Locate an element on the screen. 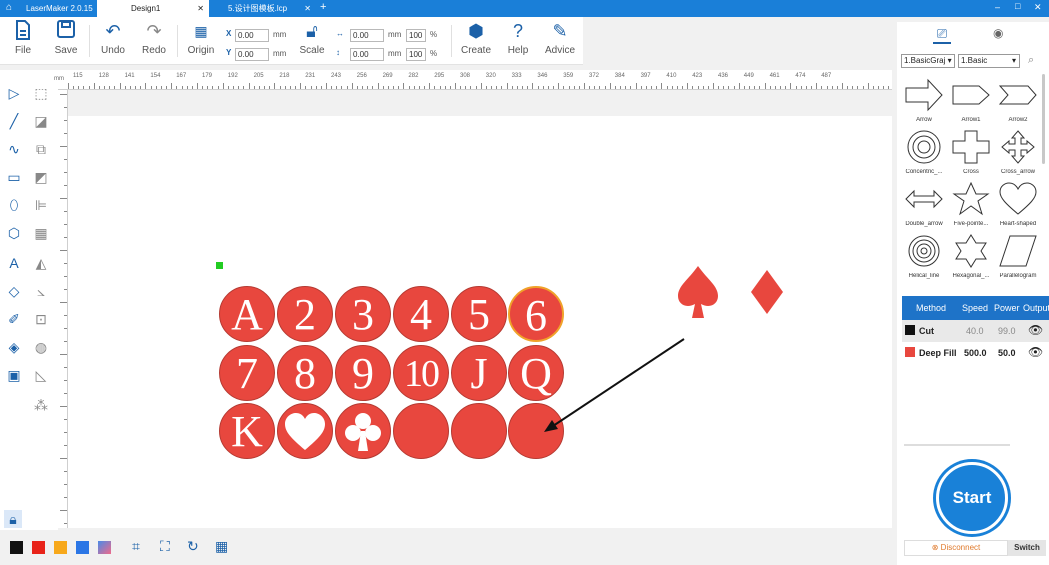 This screenshot has width=1049, height=565. offset-icon: ⊡ is located at coordinates (41, 319).